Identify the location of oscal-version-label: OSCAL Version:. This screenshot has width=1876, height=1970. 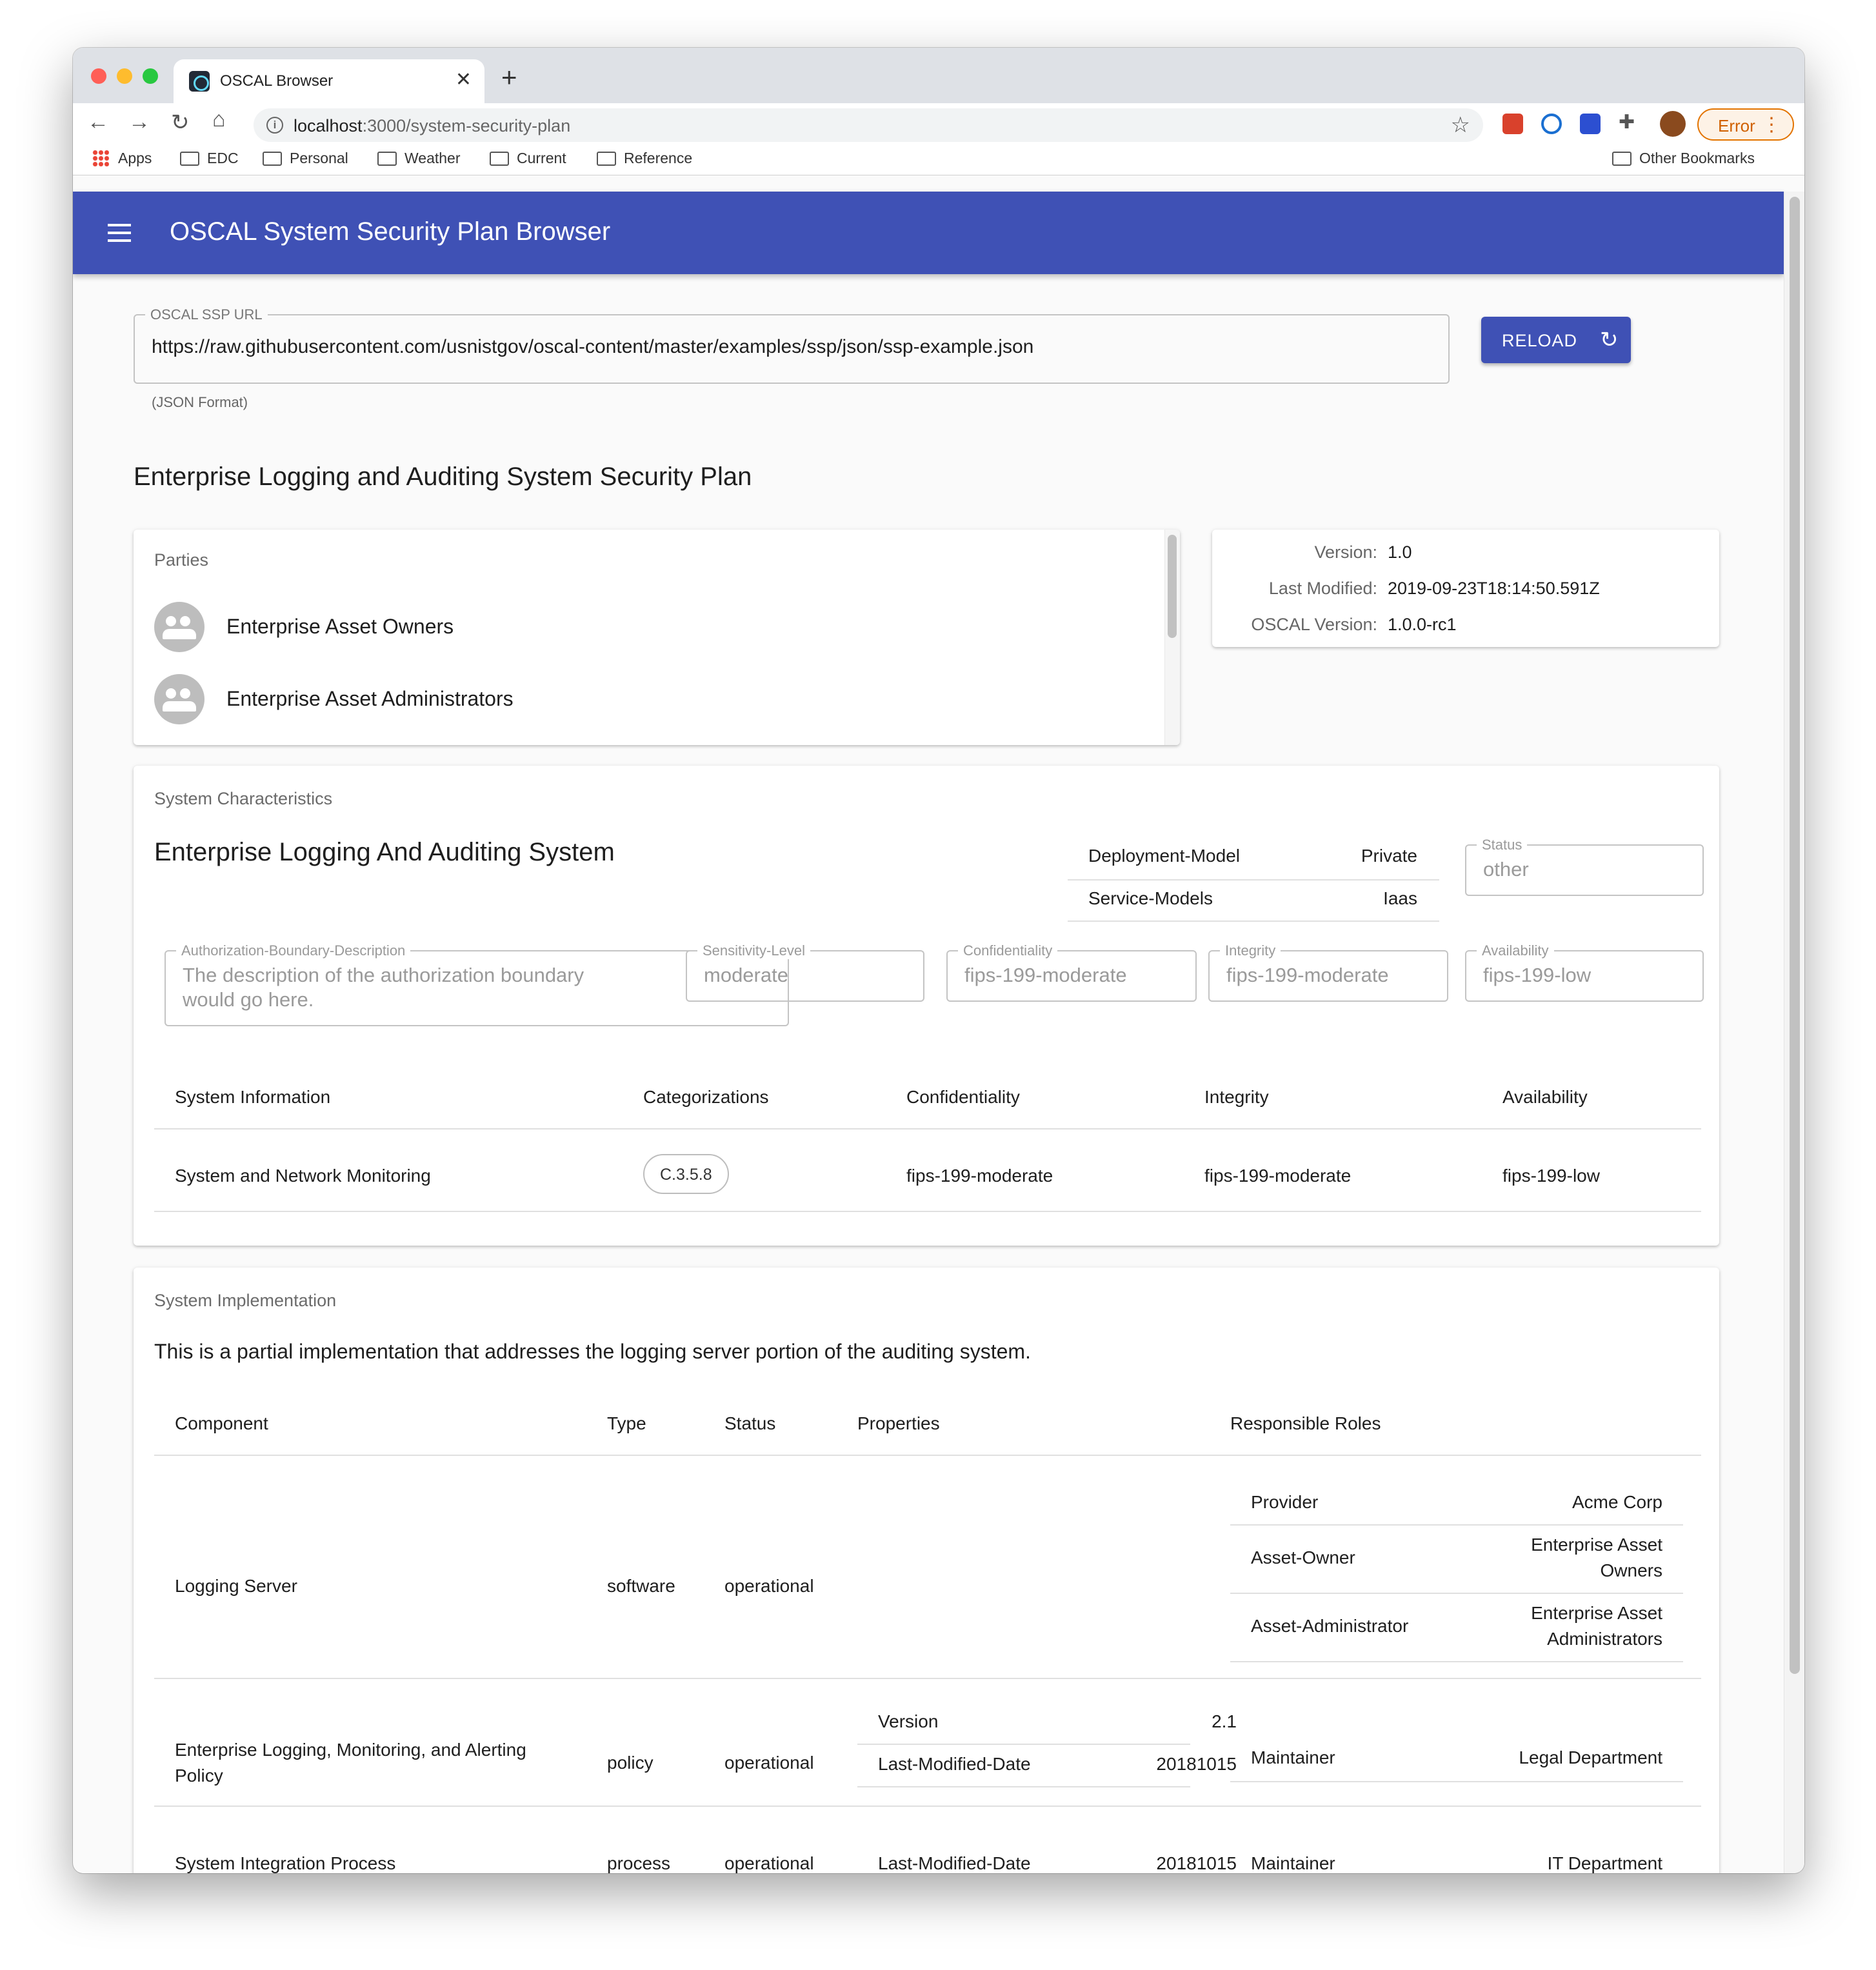
(1314, 624).